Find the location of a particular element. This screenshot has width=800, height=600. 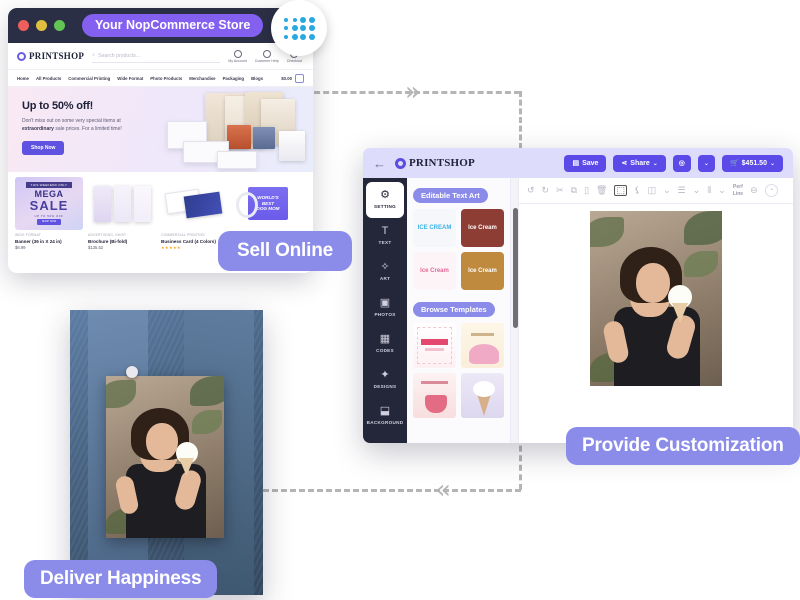

sidebar-item-background: ⬓ BACKGROUND is located at coordinates (385, 416).